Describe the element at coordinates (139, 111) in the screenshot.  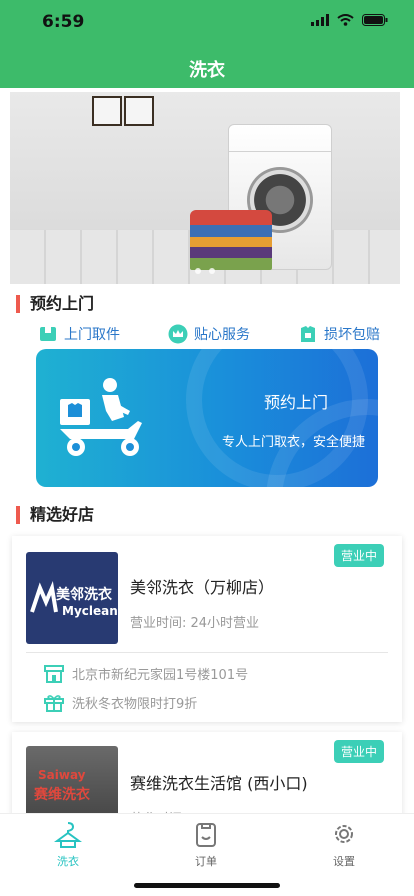
I see `wall-clock-icon` at that location.